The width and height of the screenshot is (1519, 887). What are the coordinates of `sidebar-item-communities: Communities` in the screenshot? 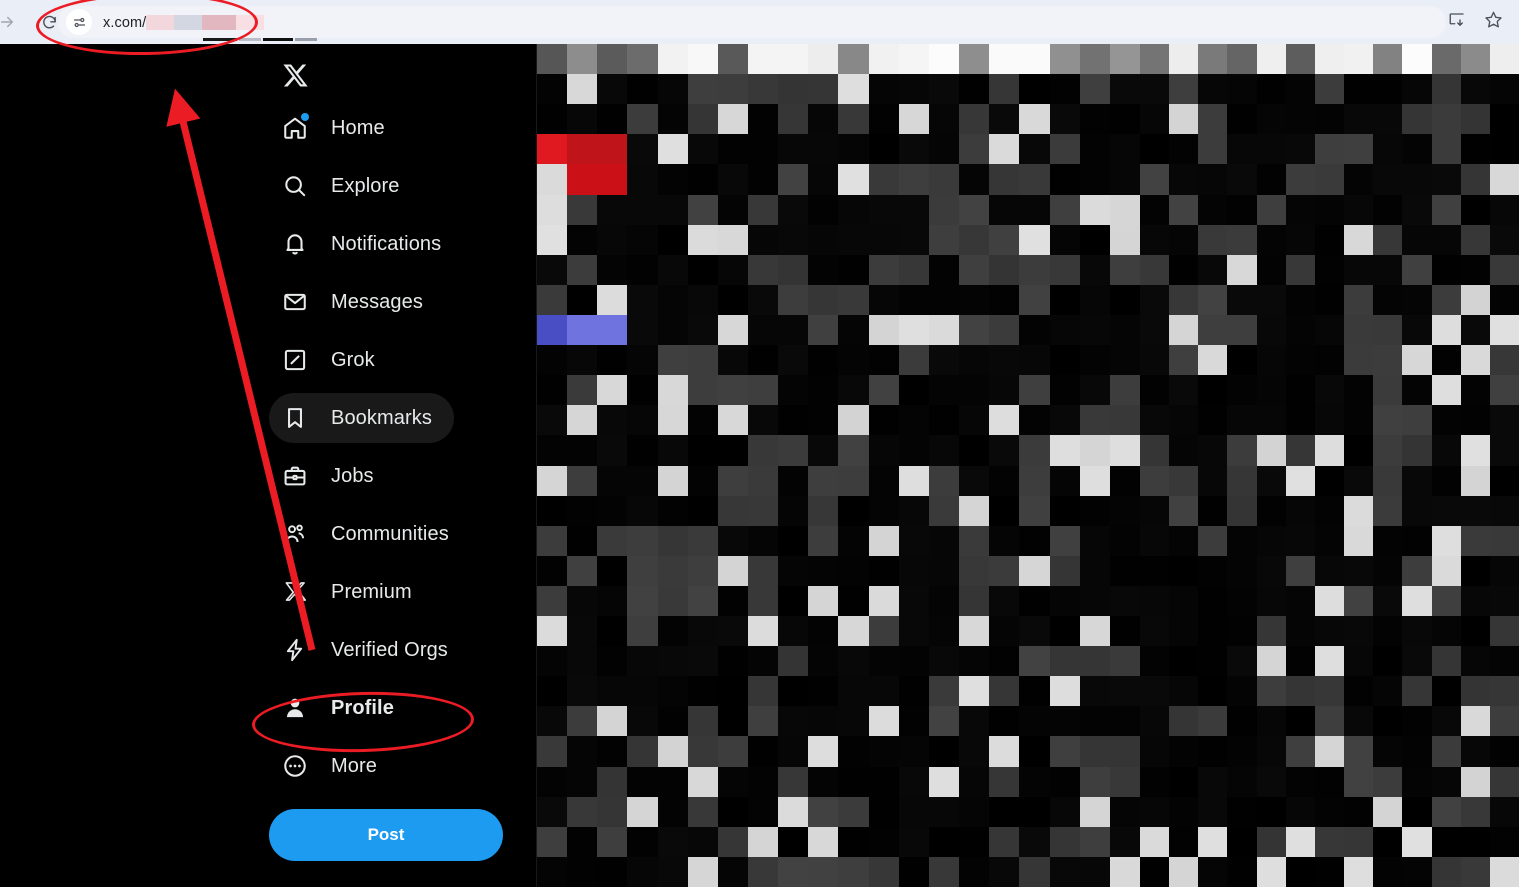 It's located at (370, 534).